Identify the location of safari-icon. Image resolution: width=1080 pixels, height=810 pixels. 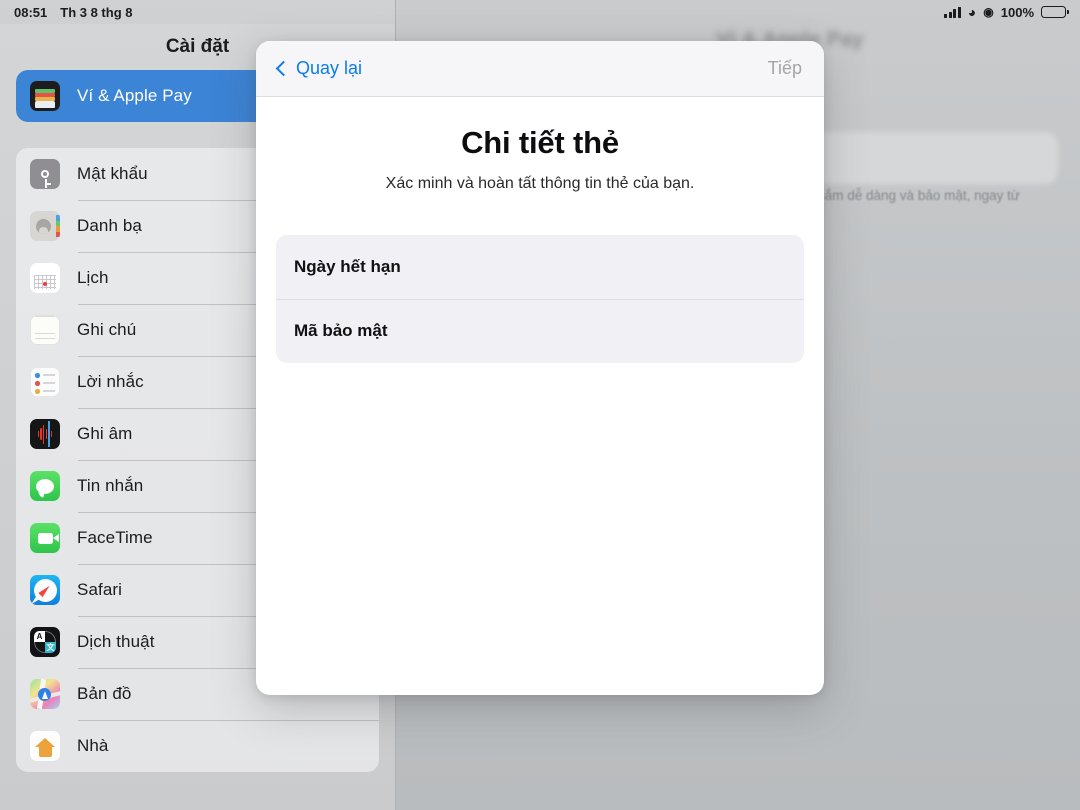
(45, 590).